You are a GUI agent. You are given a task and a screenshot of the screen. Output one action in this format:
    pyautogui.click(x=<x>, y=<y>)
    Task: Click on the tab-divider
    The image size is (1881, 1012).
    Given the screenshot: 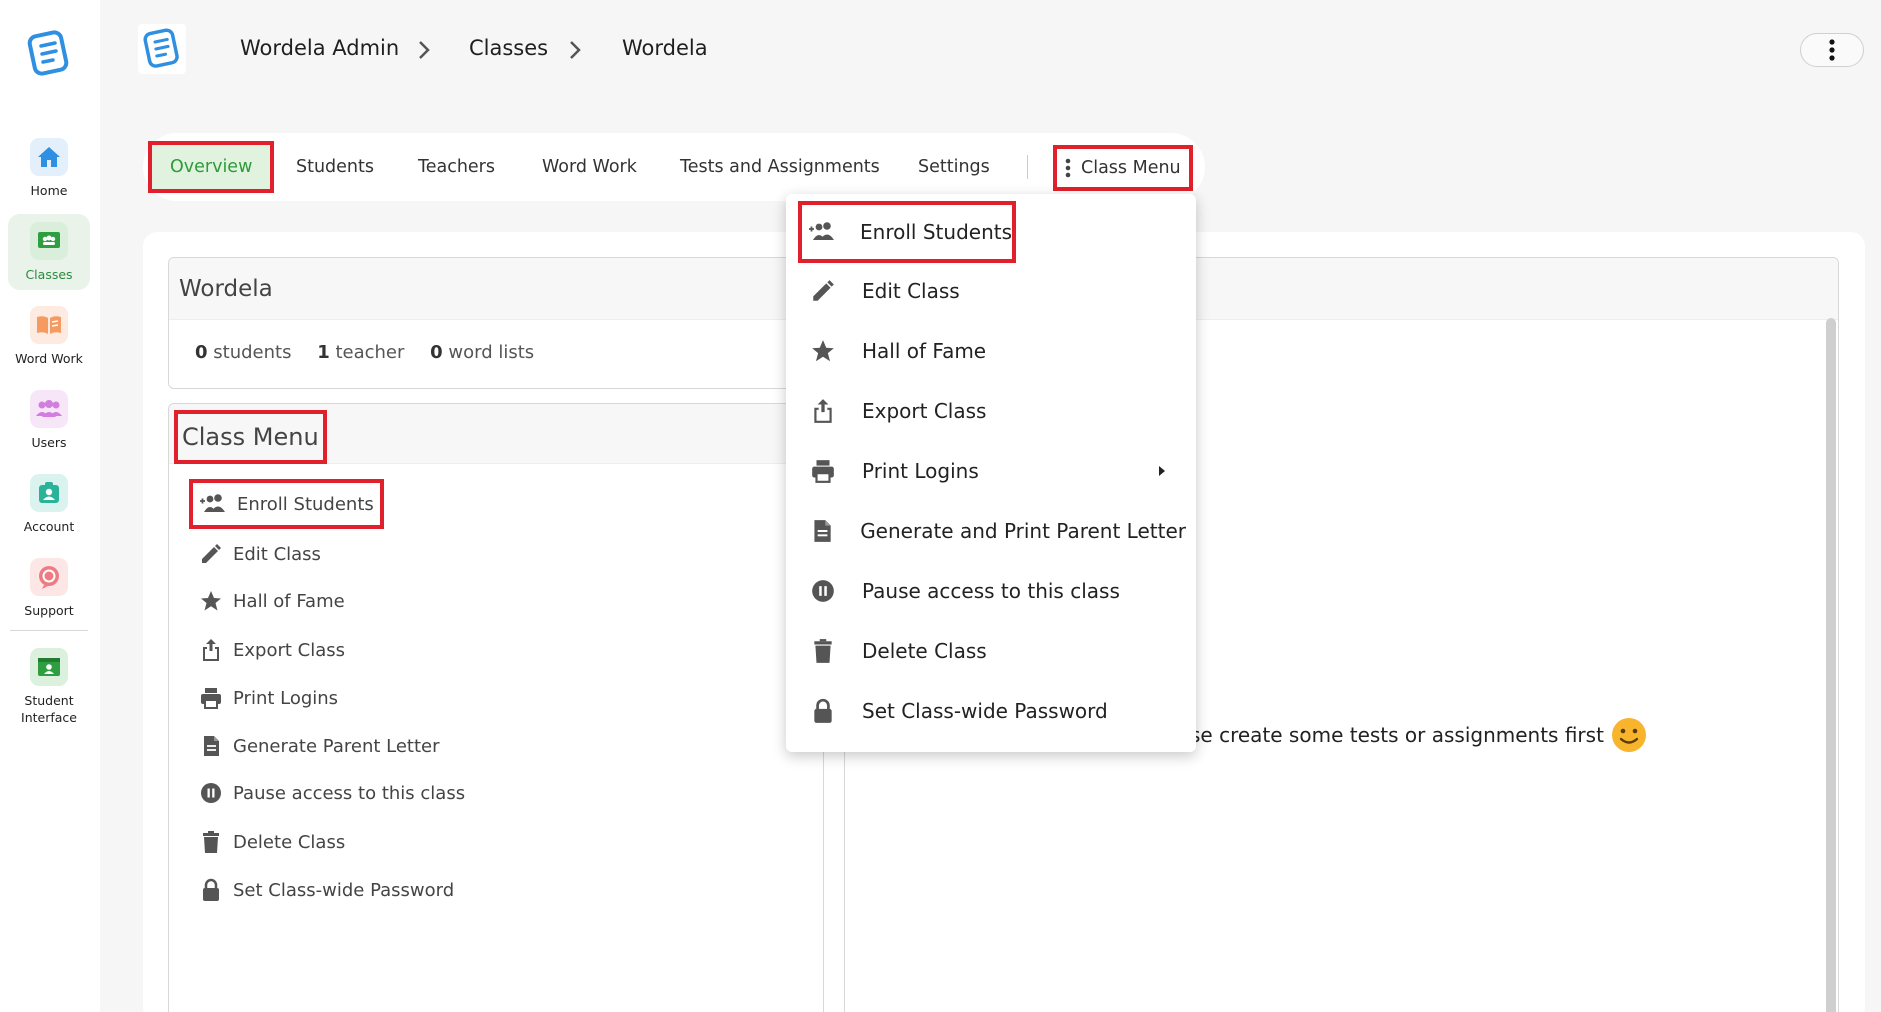 What is the action you would take?
    pyautogui.click(x=1027, y=167)
    